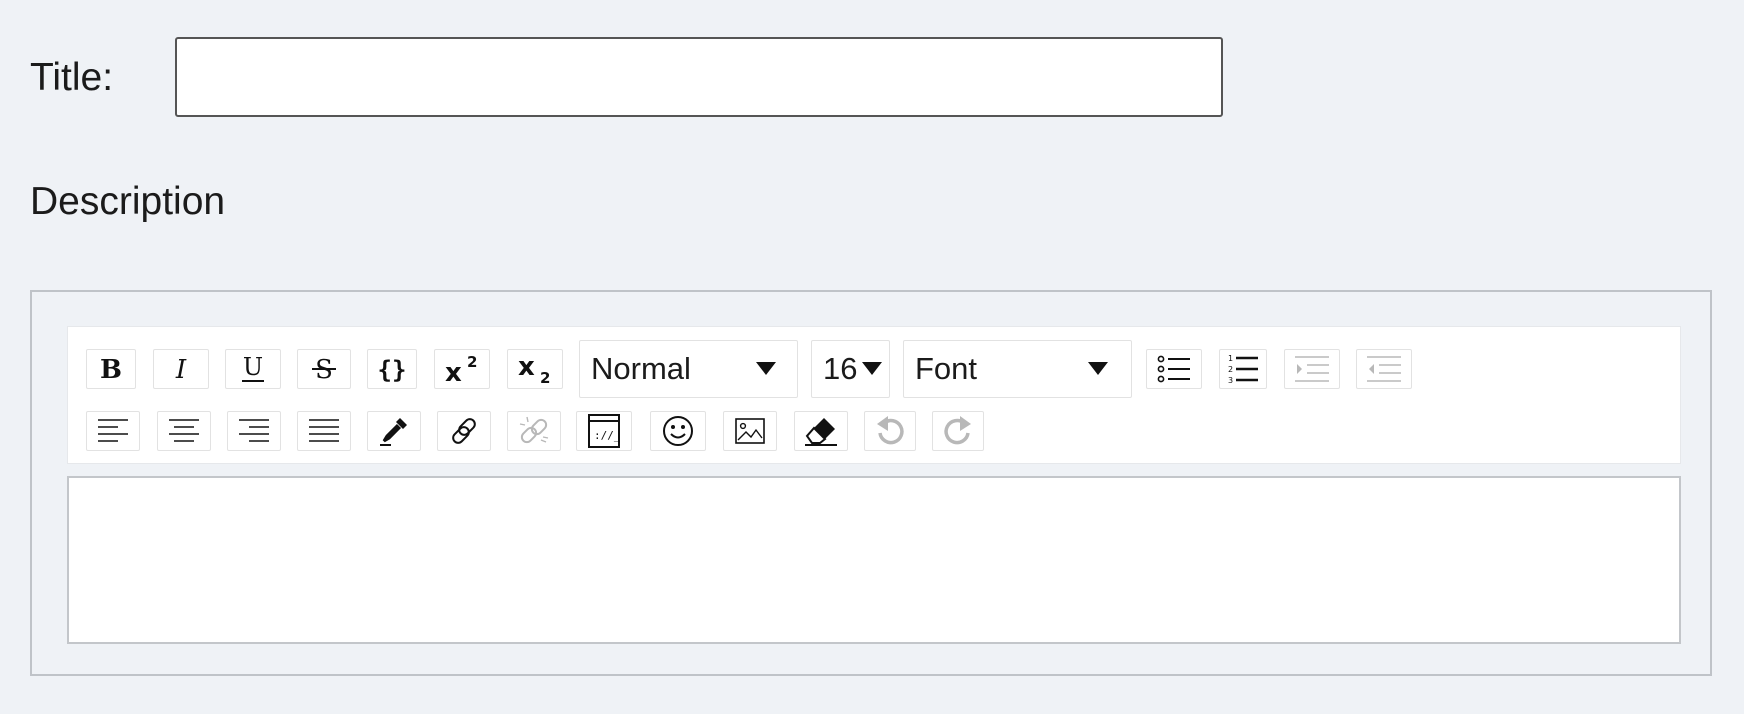 The width and height of the screenshot is (1744, 714). I want to click on indent-icon, so click(1312, 369).